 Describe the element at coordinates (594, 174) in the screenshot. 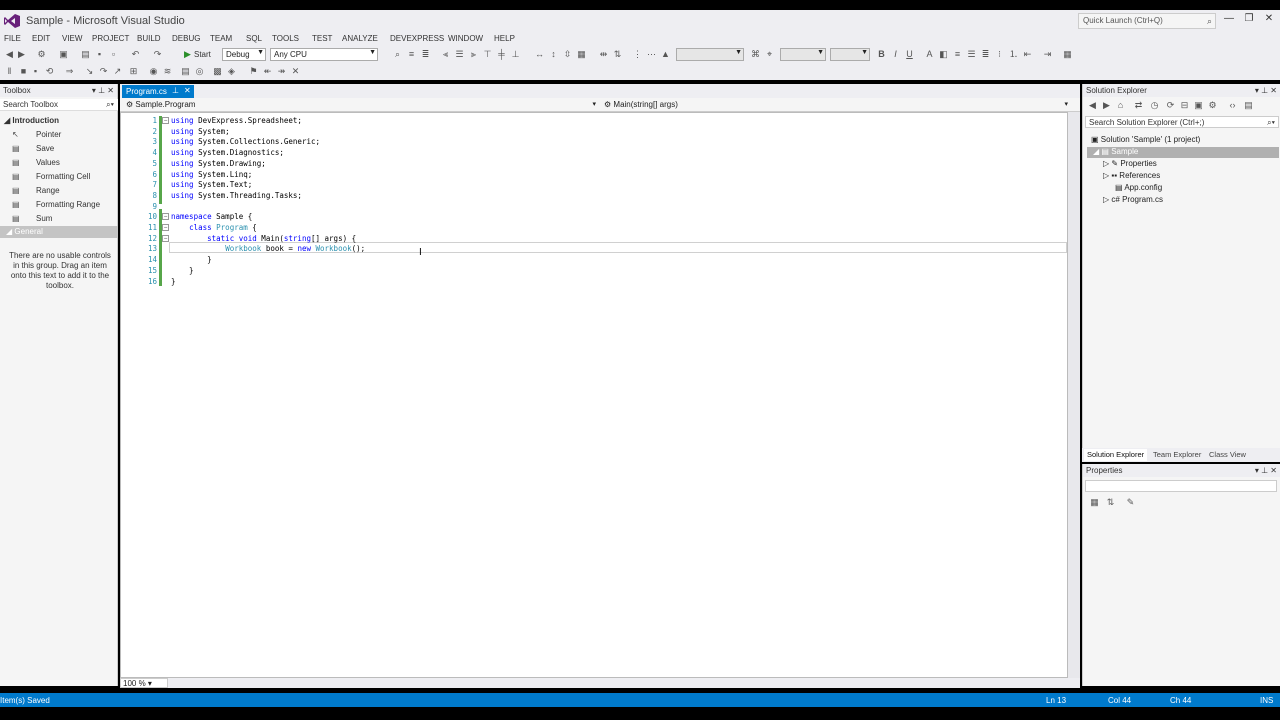

I see `code-line: 6 using System.Linq;` at that location.